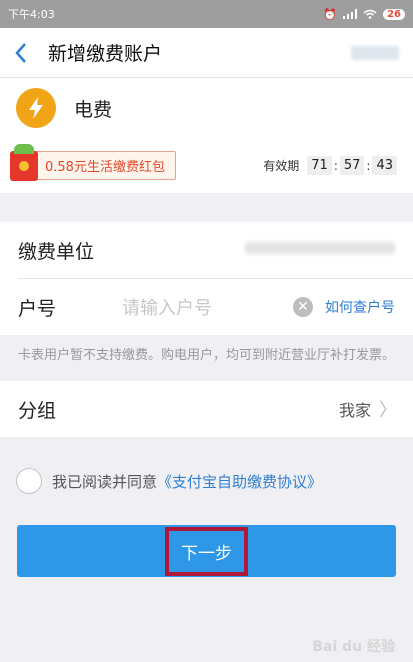 Image resolution: width=413 pixels, height=662 pixels. Describe the element at coordinates (352, 165) in the screenshot. I see `timer-minutes: 57` at that location.